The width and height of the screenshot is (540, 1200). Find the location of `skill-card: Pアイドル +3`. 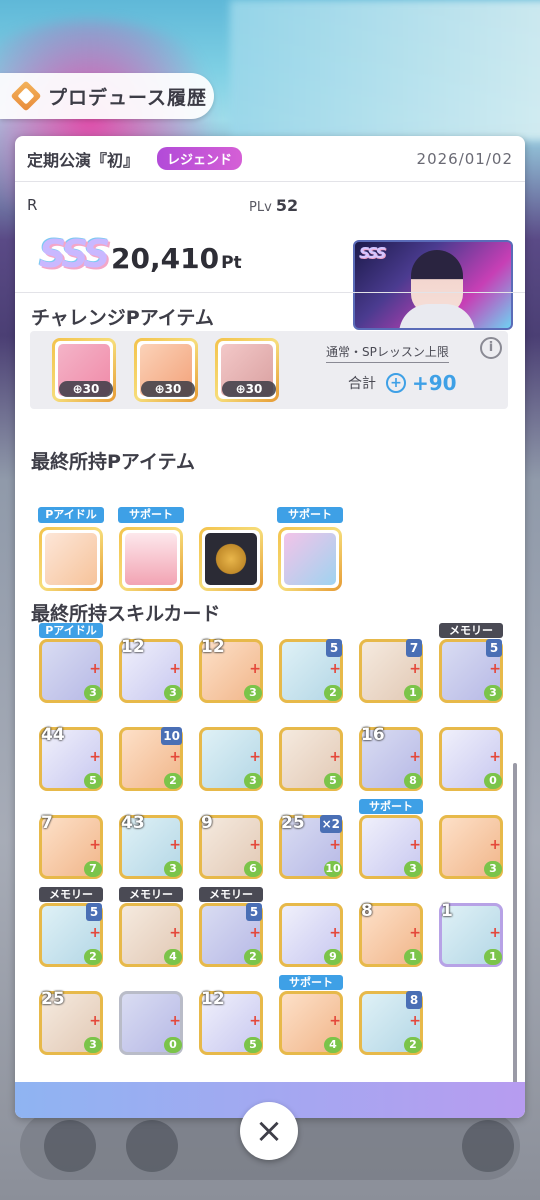

skill-card: Pアイドル +3 is located at coordinates (71, 663).